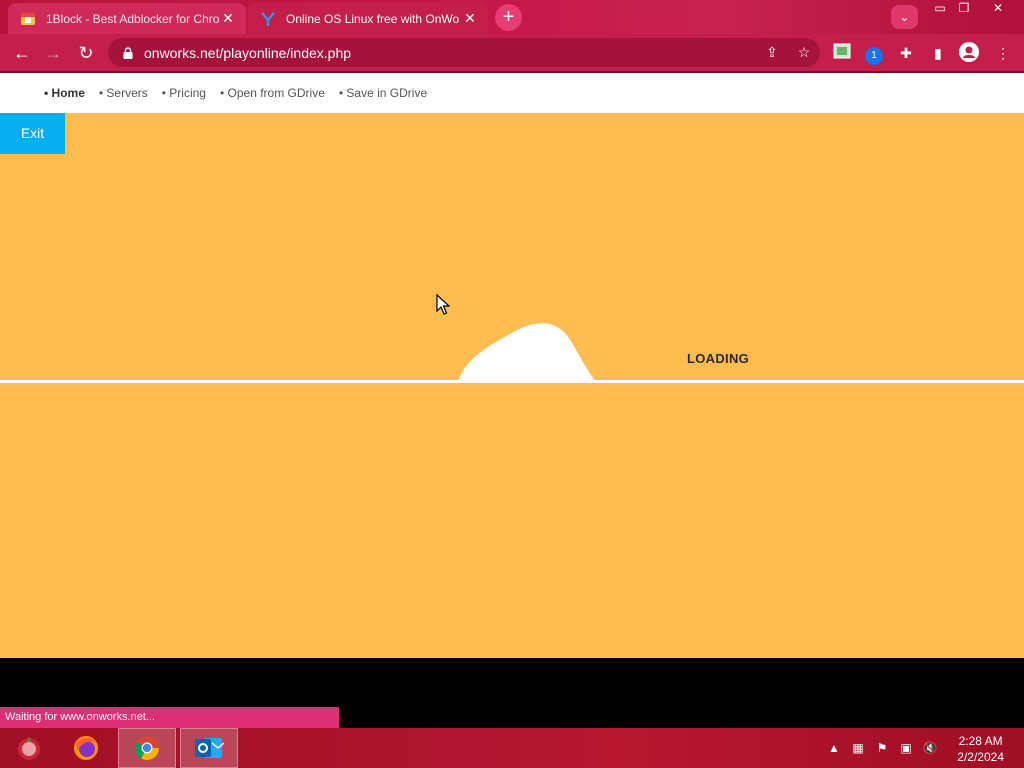 Image resolution: width=1024 pixels, height=768 pixels. Describe the element at coordinates (28, 19) in the screenshot. I see `rainbow-block-icon` at that location.